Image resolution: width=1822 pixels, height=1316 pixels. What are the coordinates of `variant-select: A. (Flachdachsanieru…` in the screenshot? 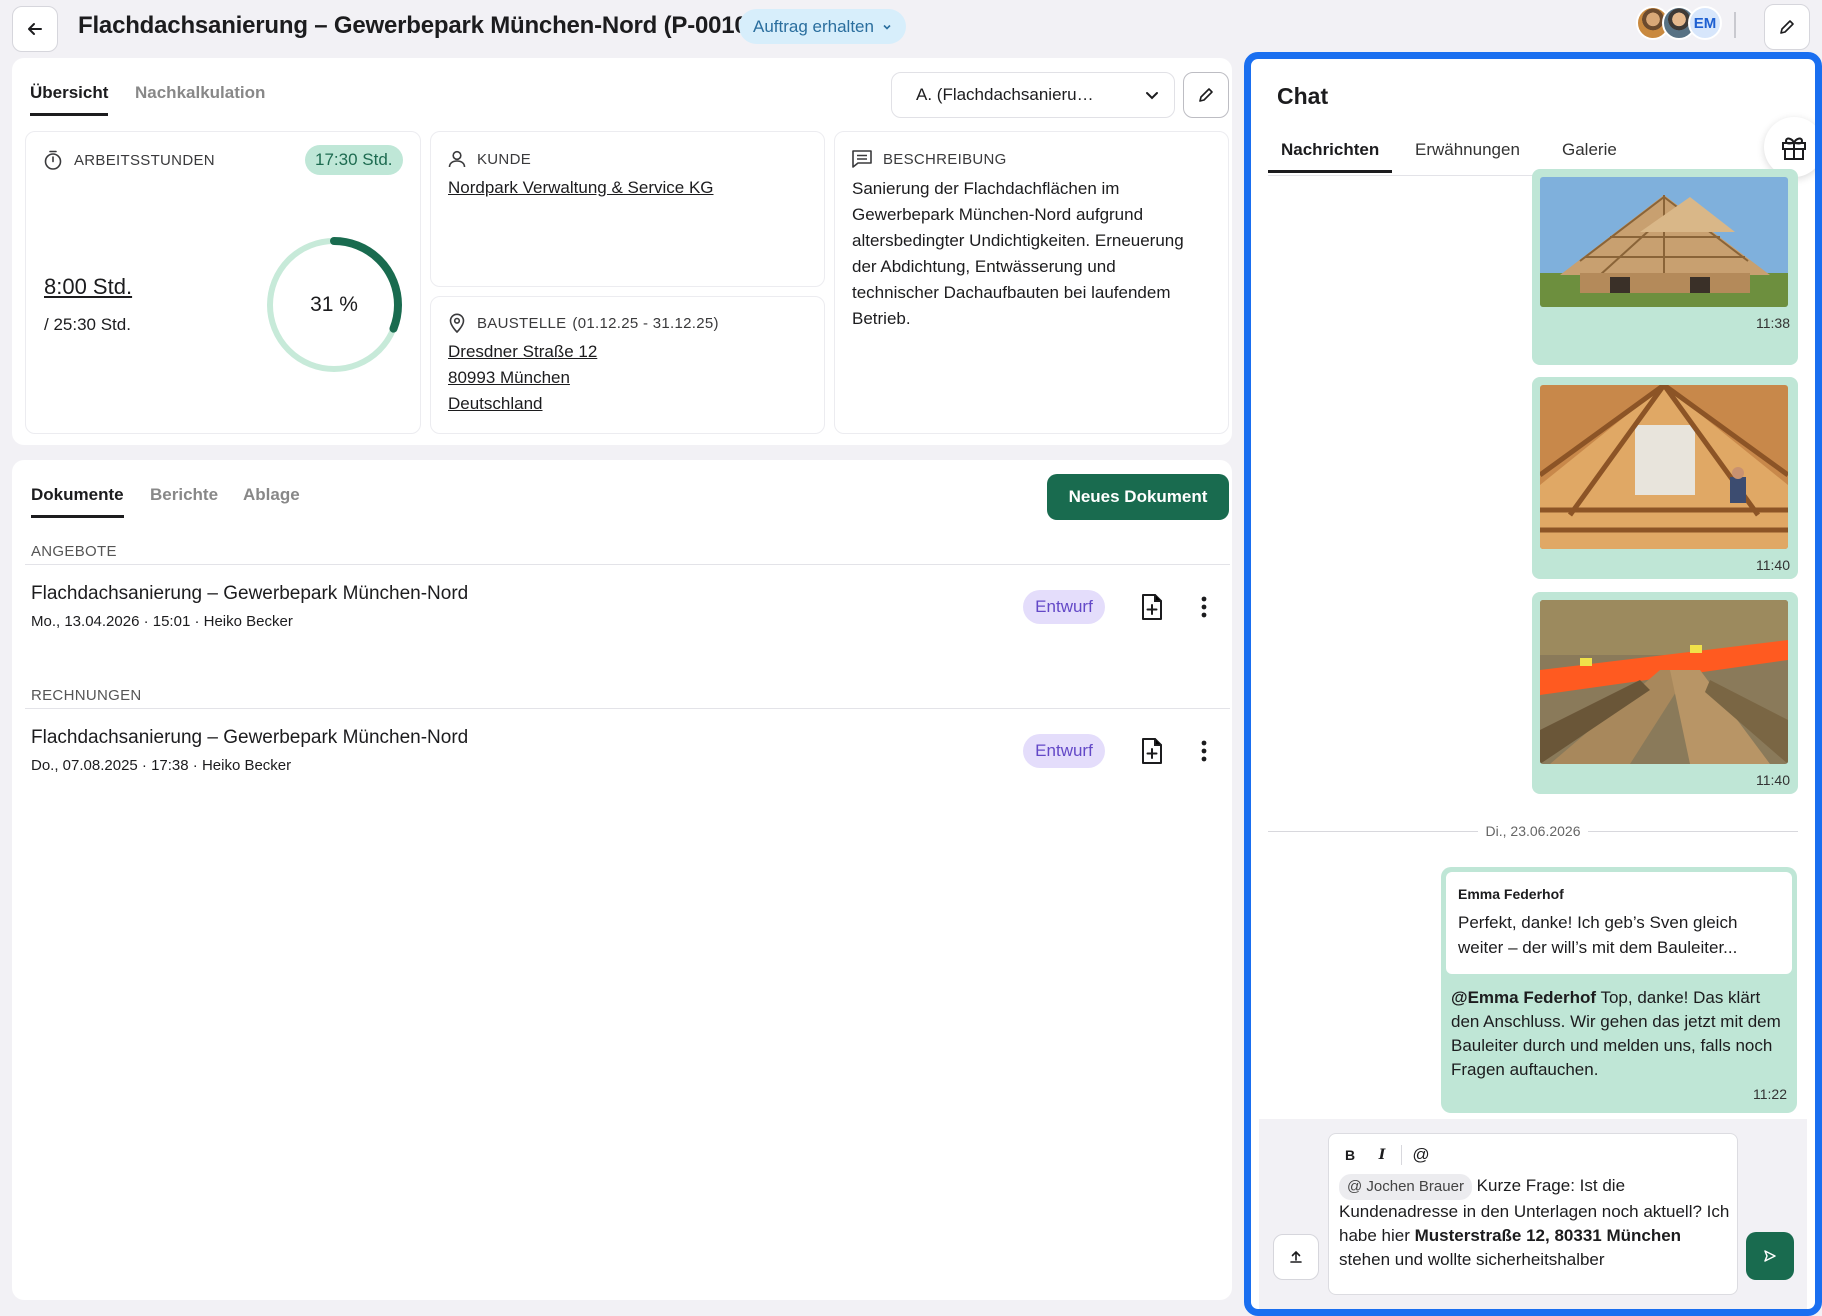 It's located at (1033, 95).